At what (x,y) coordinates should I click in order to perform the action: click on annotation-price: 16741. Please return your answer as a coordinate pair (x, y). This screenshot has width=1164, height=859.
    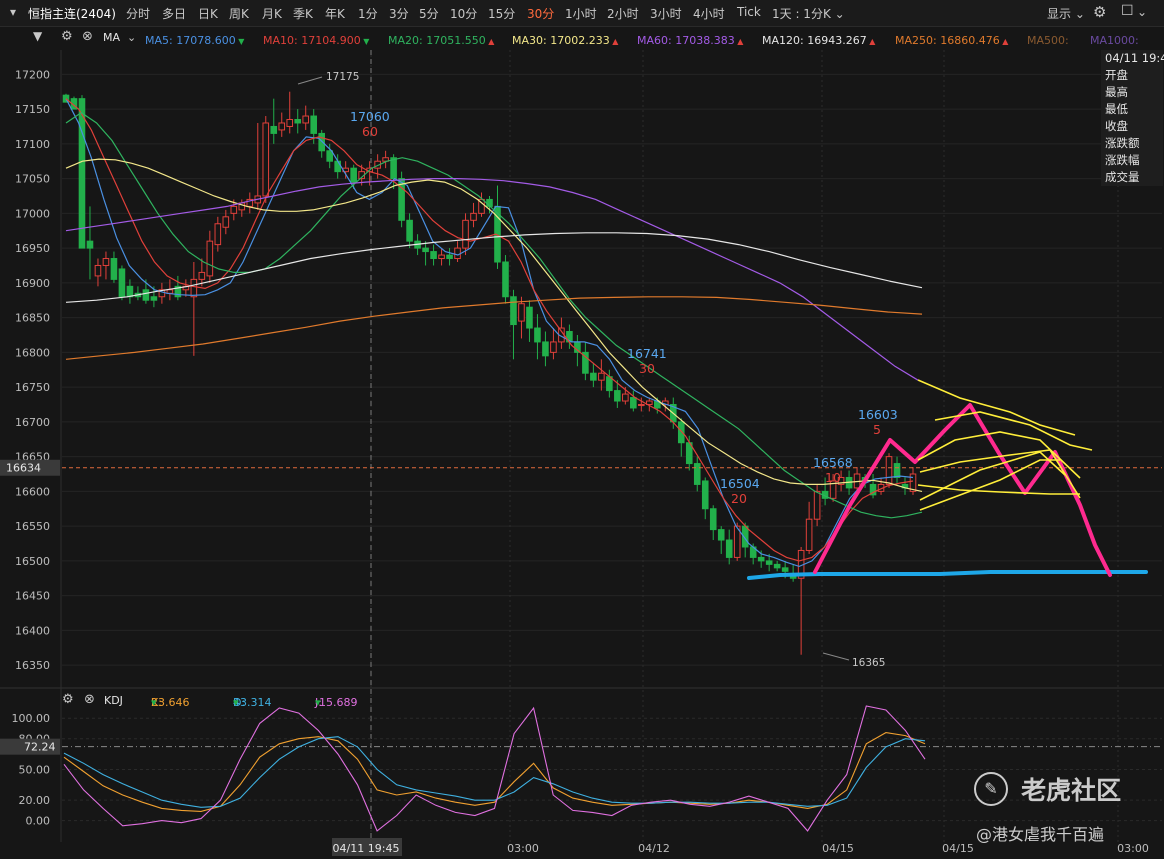
    Looking at the image, I should click on (647, 353).